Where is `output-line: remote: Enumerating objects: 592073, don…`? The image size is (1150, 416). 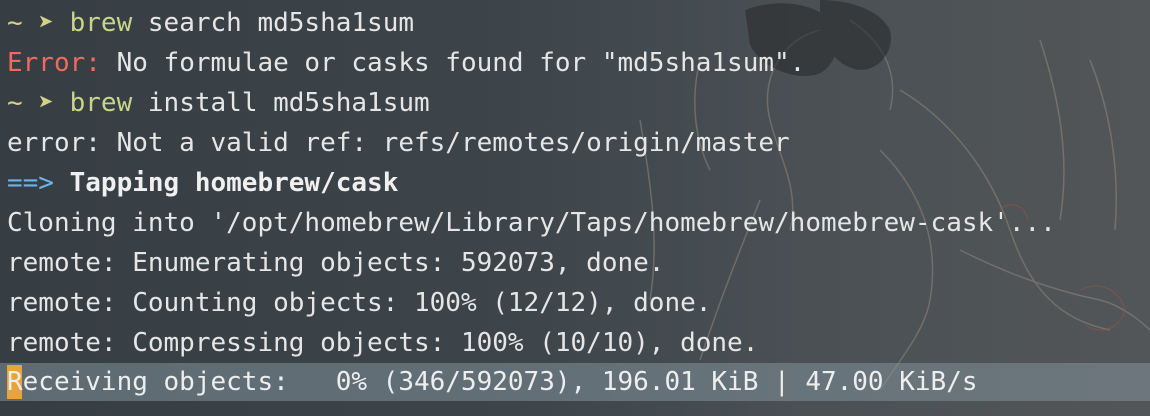 output-line: remote: Enumerating objects: 592073, don… is located at coordinates (336, 263).